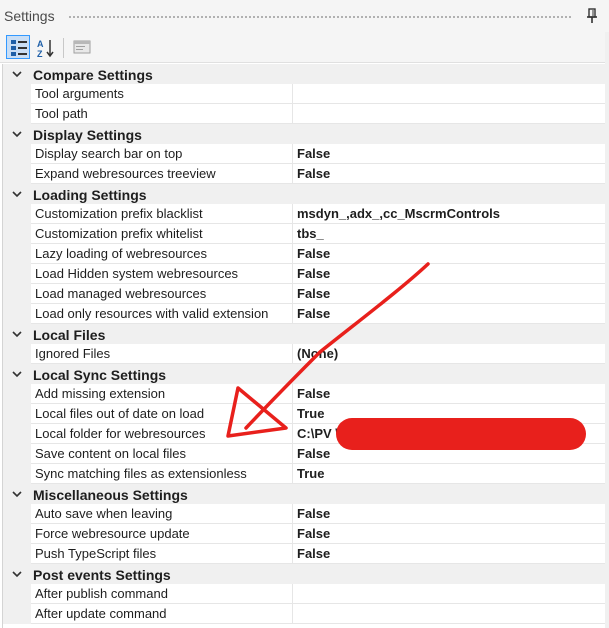 The width and height of the screenshot is (609, 628). What do you see at coordinates (304, 194) in the screenshot?
I see `category-header: Loading Settings` at bounding box center [304, 194].